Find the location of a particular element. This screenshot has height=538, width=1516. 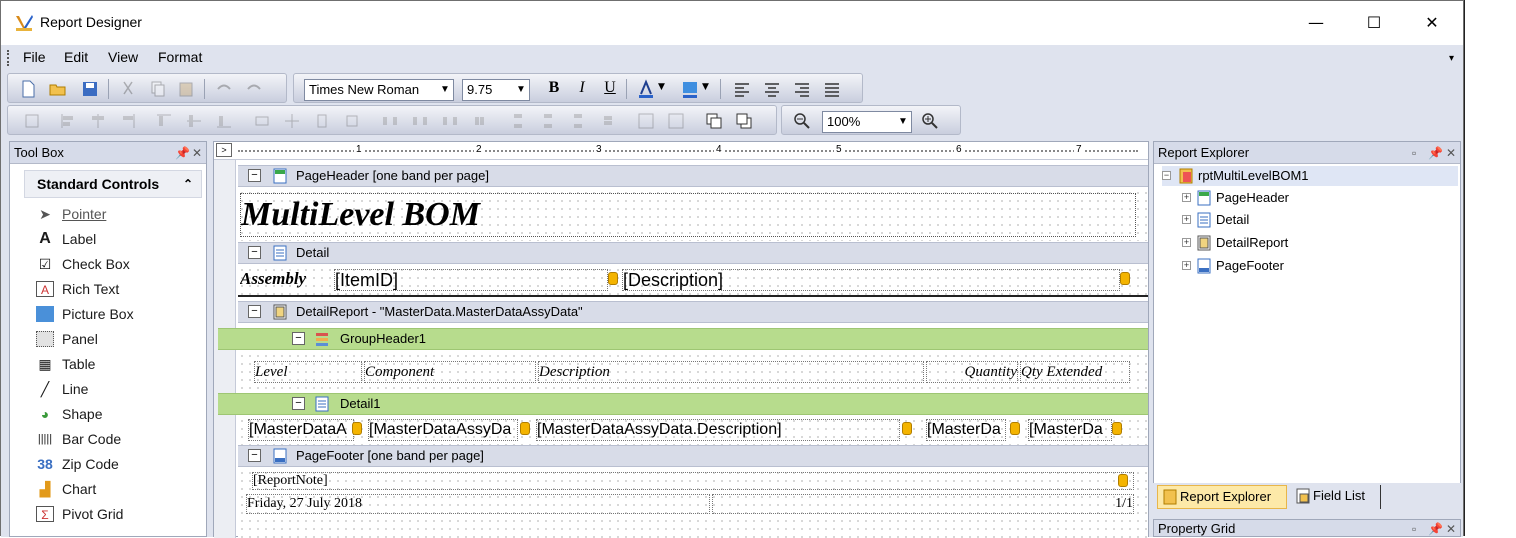

footer-date-field: Friday, 27 July 2018 is located at coordinates (478, 504).